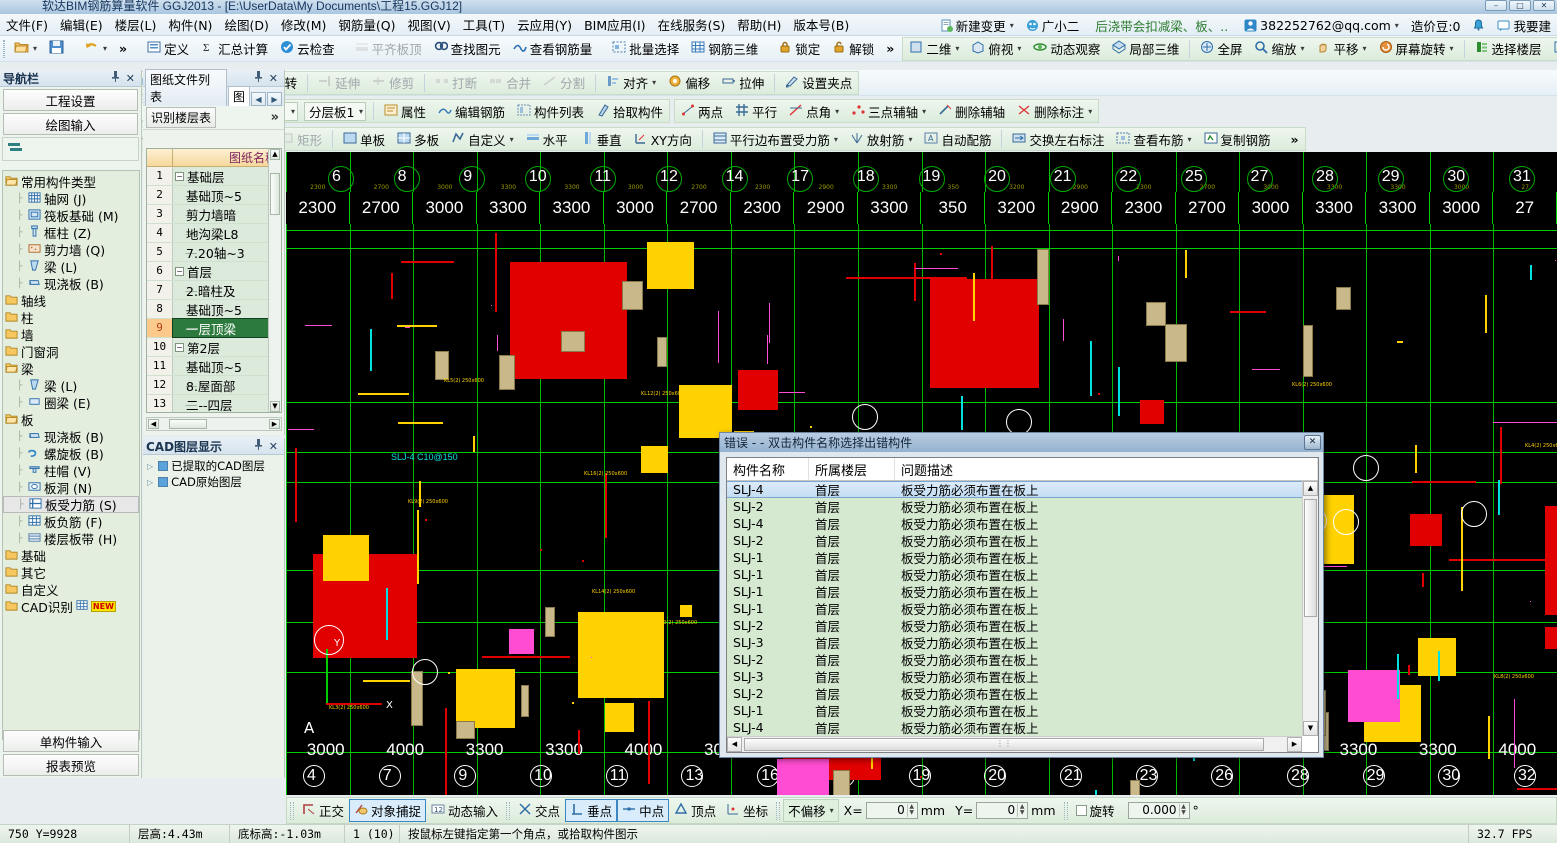 The image size is (1557, 843). Describe the element at coordinates (1066, 48) in the screenshot. I see `view-button-2: 动态观察` at that location.